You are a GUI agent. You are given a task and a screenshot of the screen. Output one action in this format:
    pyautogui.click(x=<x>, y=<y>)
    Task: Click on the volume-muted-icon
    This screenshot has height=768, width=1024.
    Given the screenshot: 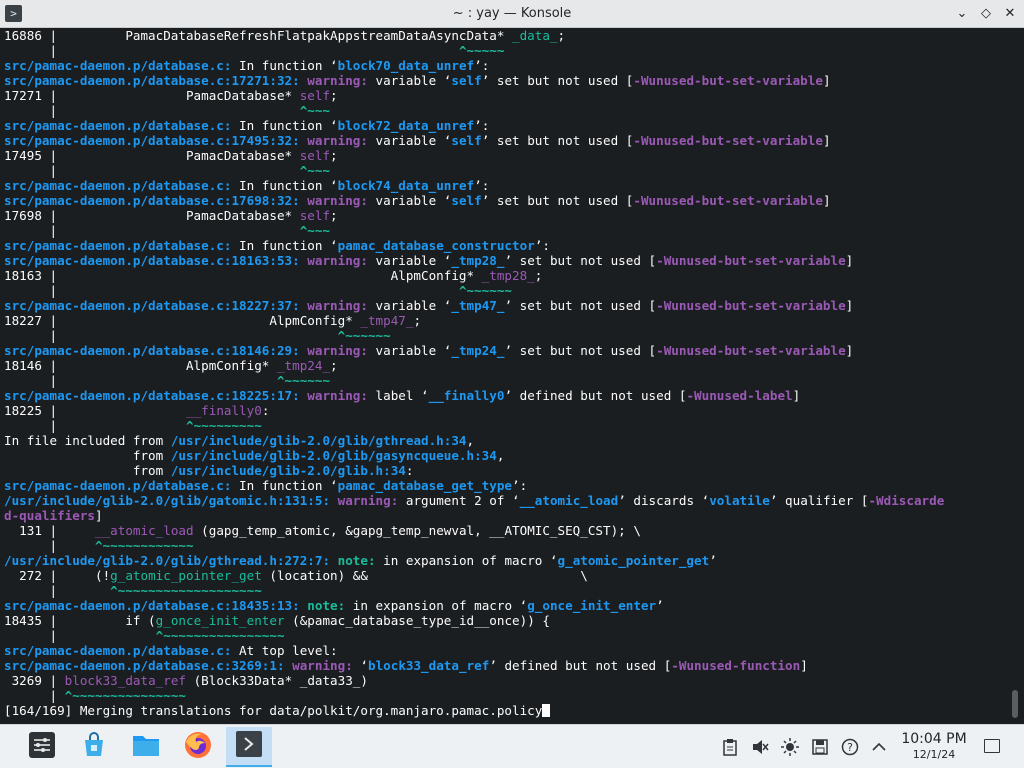 What is the action you would take?
    pyautogui.click(x=760, y=747)
    